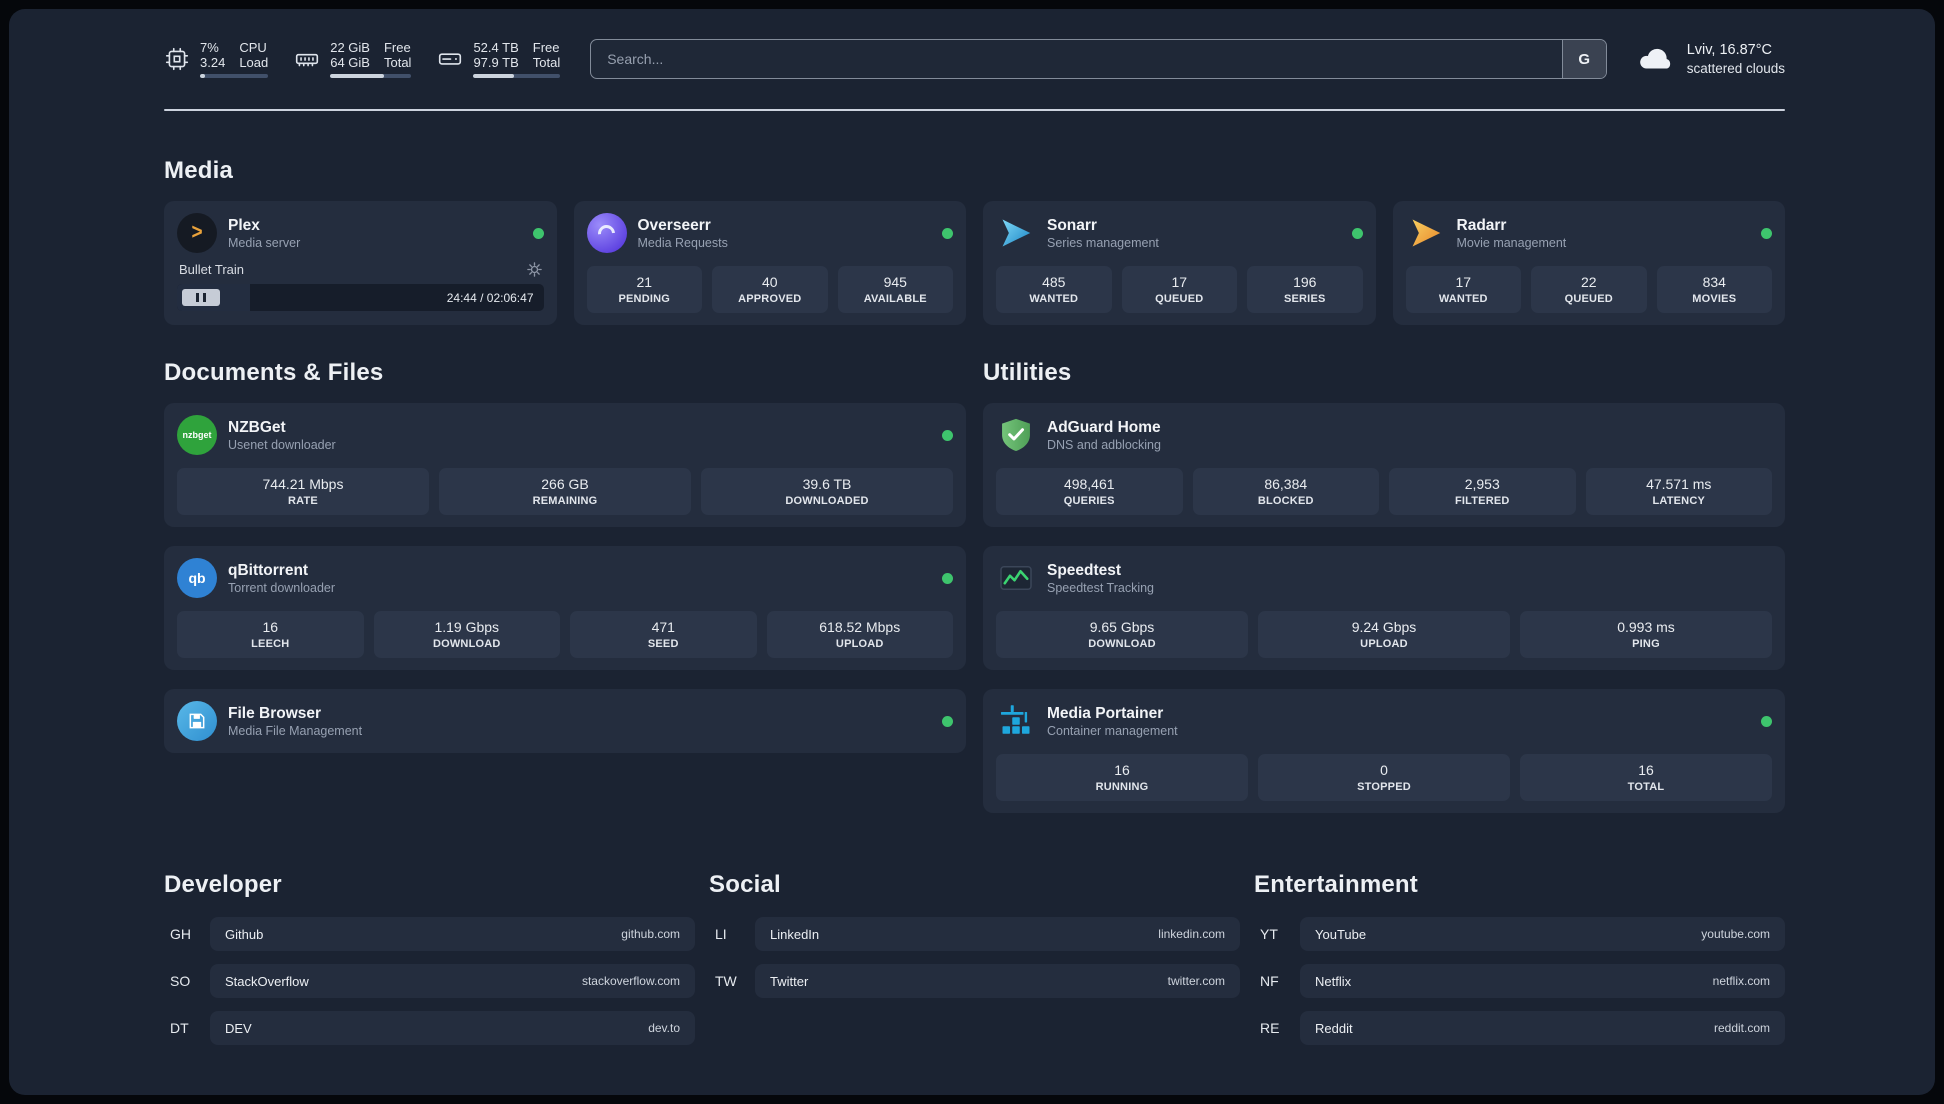 The width and height of the screenshot is (1944, 1104). What do you see at coordinates (1112, 730) in the screenshot?
I see `app-subtitle: Container management` at bounding box center [1112, 730].